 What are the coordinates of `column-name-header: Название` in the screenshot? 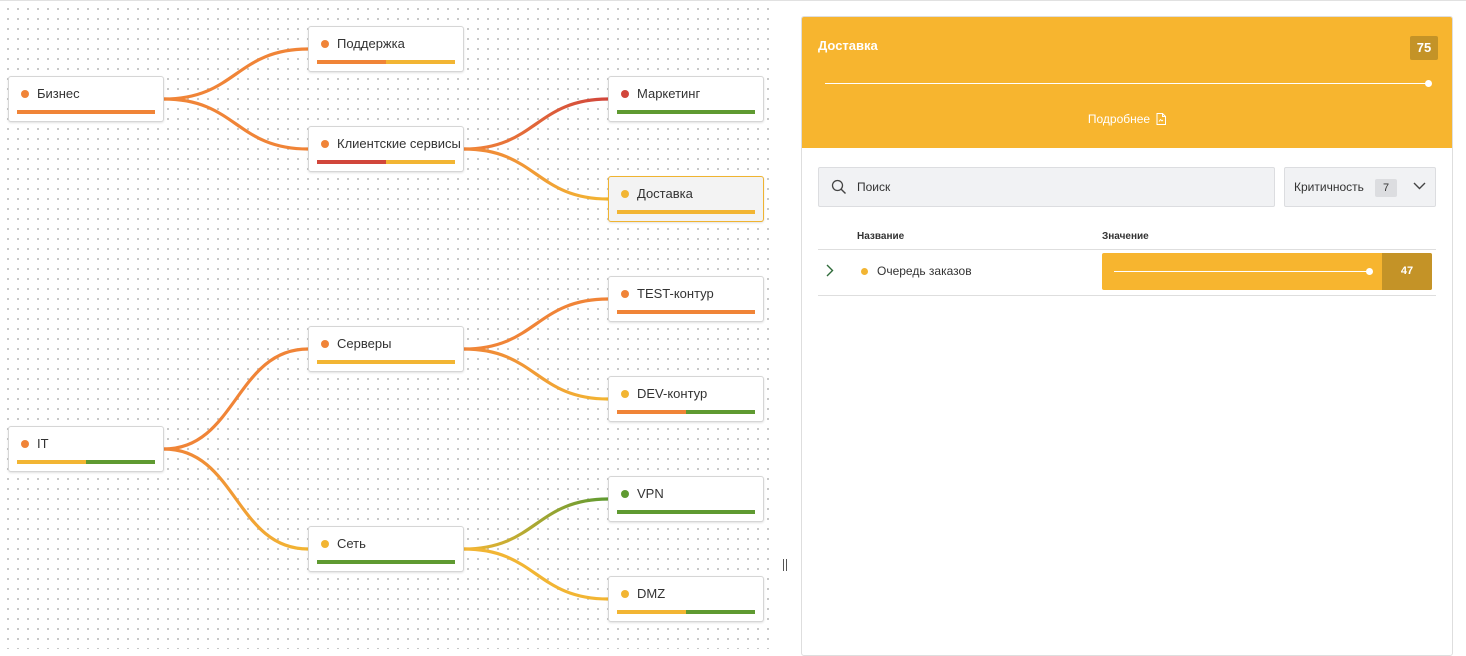 It's located at (881, 236).